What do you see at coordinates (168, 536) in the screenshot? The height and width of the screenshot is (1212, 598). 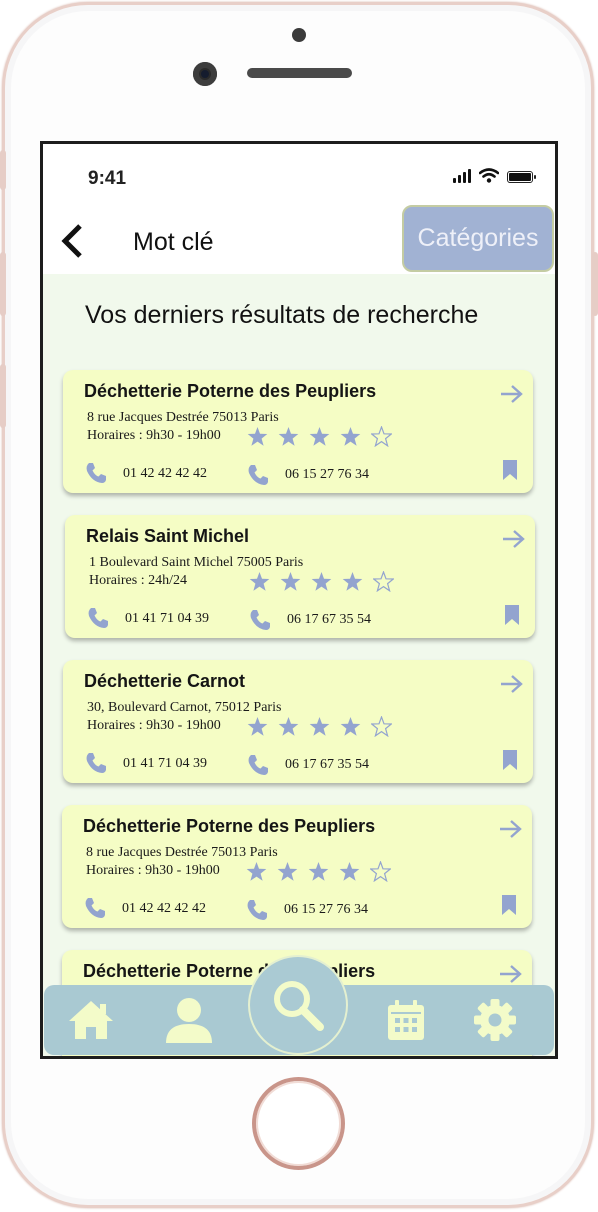 I see `result-name: Relais Saint Michel` at bounding box center [168, 536].